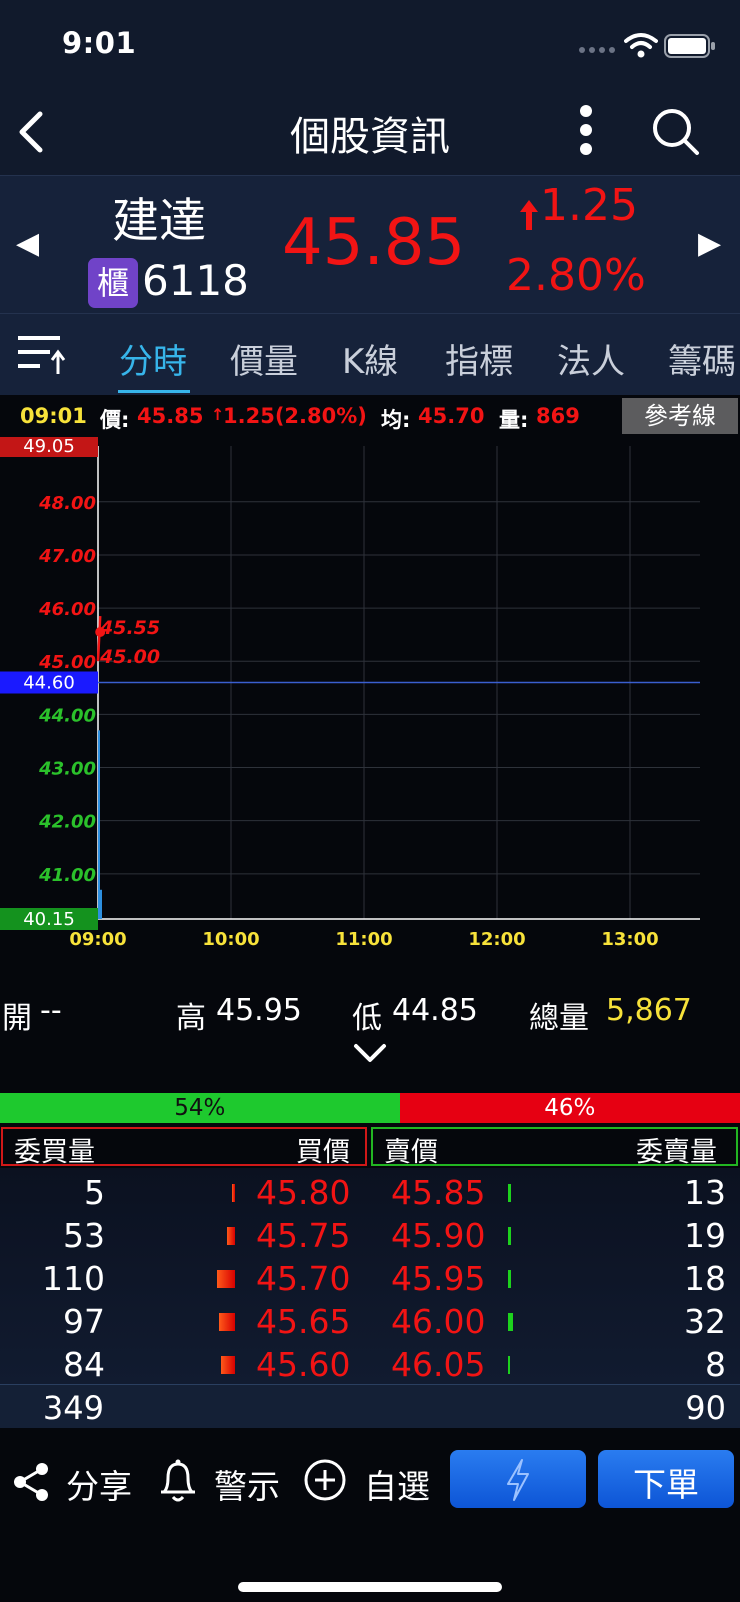 The image size is (740, 1602). Describe the element at coordinates (67, 769) in the screenshot. I see `y-tick-label: 43.00` at that location.